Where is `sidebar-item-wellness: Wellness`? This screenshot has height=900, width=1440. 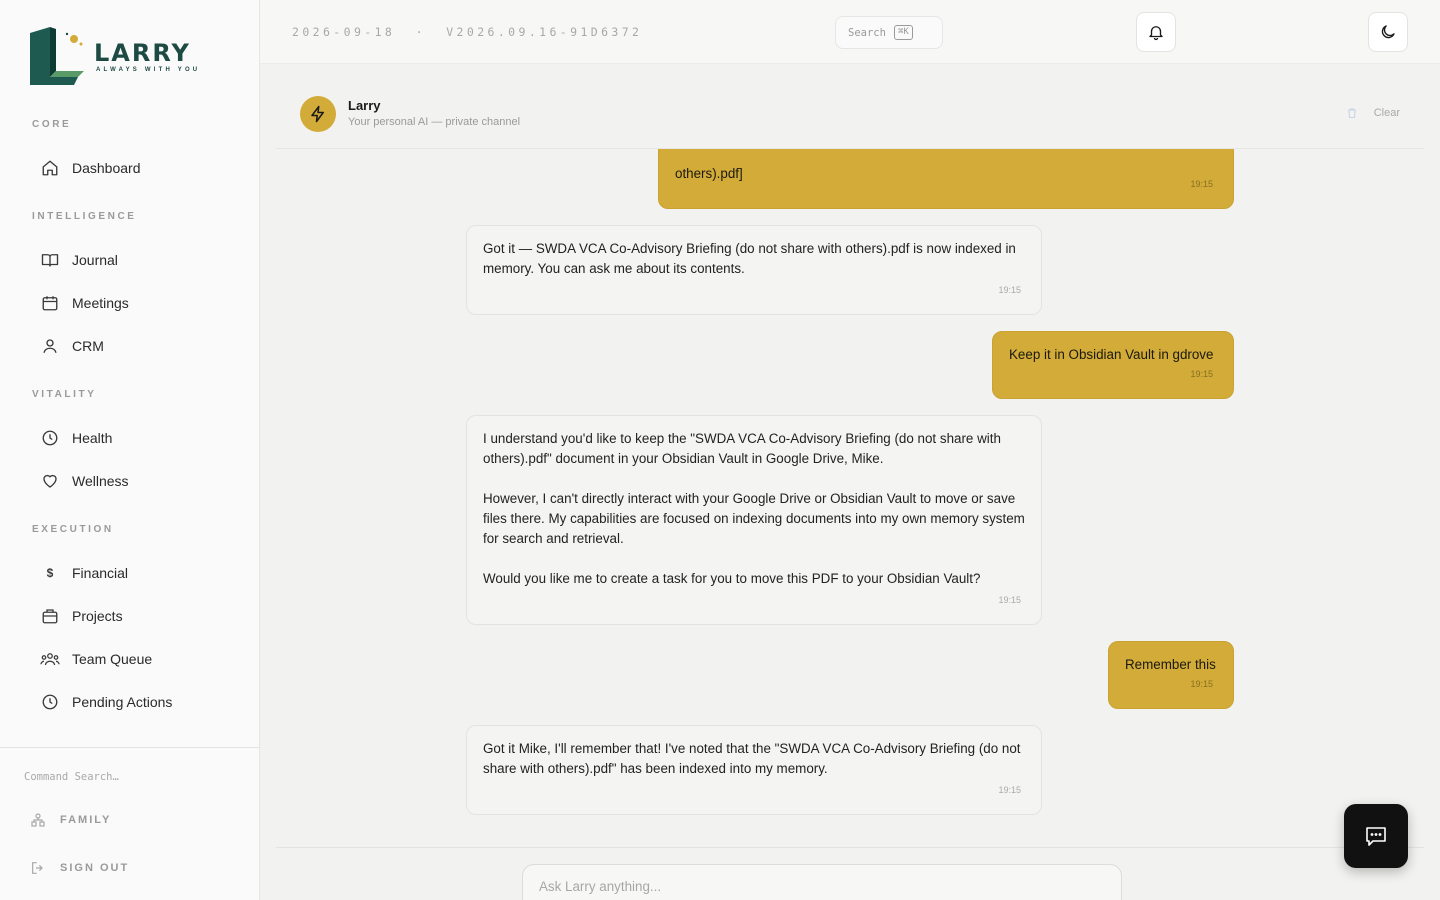
sidebar-item-wellness: Wellness is located at coordinates (130, 481).